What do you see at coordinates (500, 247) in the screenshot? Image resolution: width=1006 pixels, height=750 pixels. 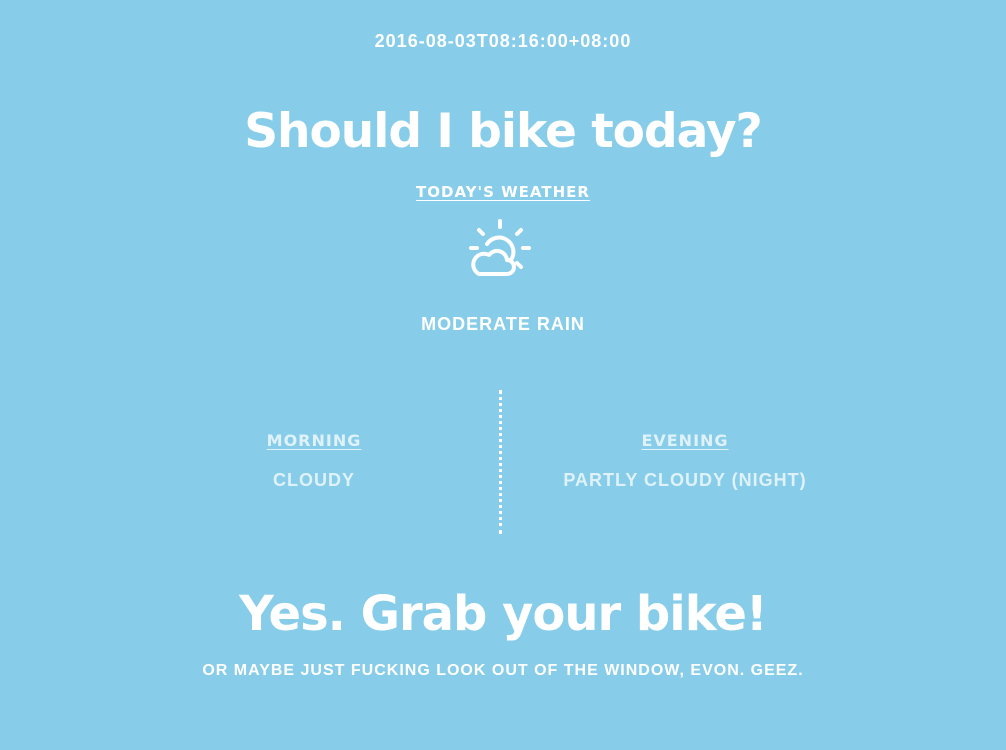 I see `sun-cloud-icon` at bounding box center [500, 247].